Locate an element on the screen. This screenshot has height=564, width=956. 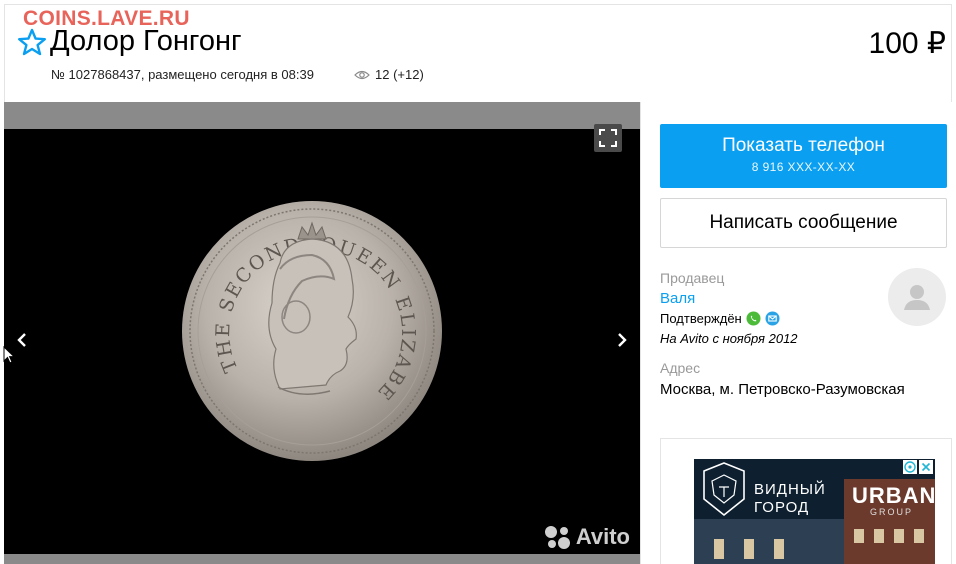
mail-icon is located at coordinates (772, 318).